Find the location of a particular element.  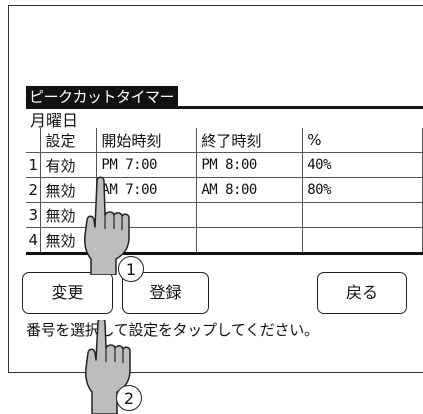

table-row-3: 3 無効 is located at coordinates (224, 215).